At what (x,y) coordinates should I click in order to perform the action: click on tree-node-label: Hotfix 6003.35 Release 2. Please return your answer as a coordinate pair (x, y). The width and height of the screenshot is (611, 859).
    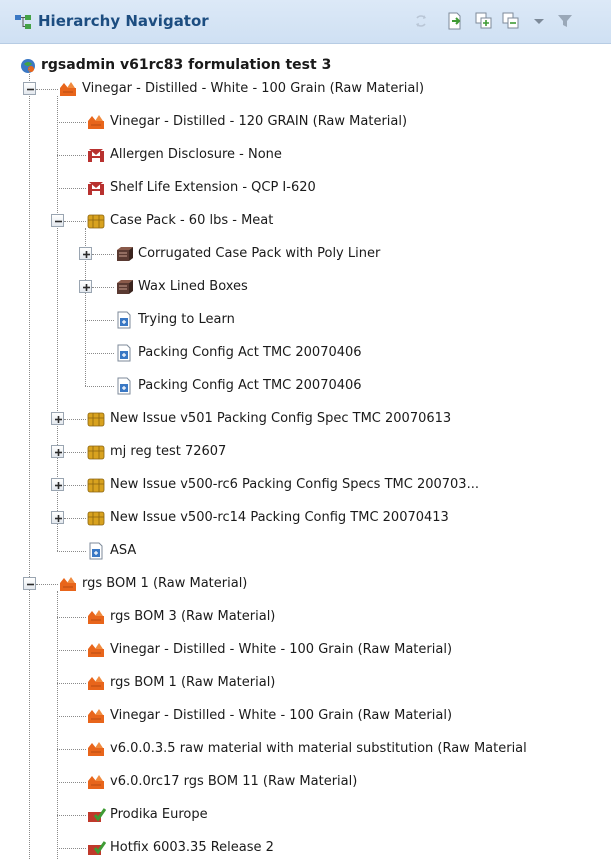
    Looking at the image, I should click on (192, 847).